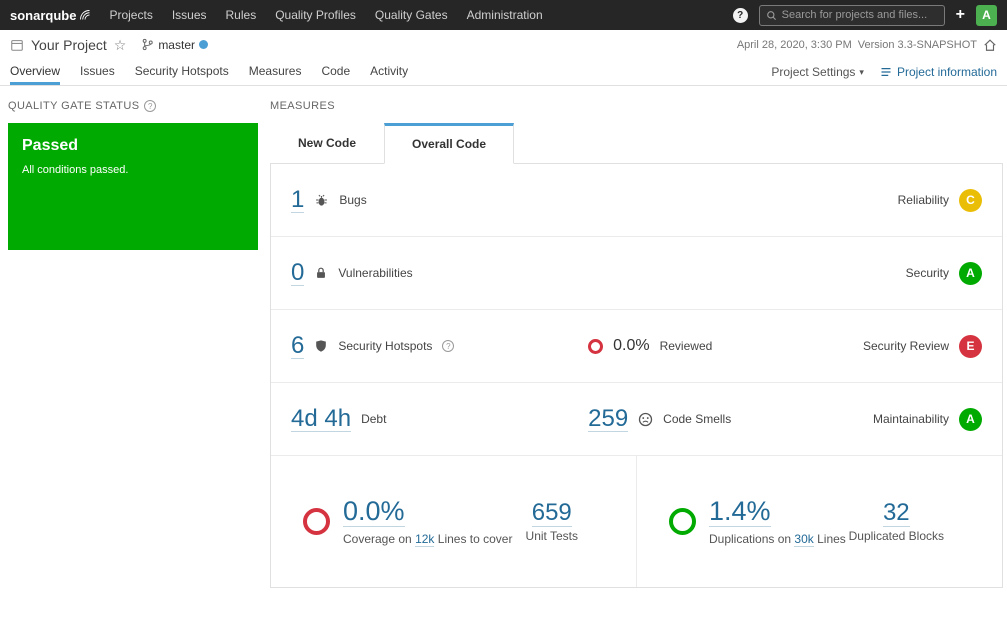  I want to click on bugs-metric: 1 Bugs, so click(439, 200).